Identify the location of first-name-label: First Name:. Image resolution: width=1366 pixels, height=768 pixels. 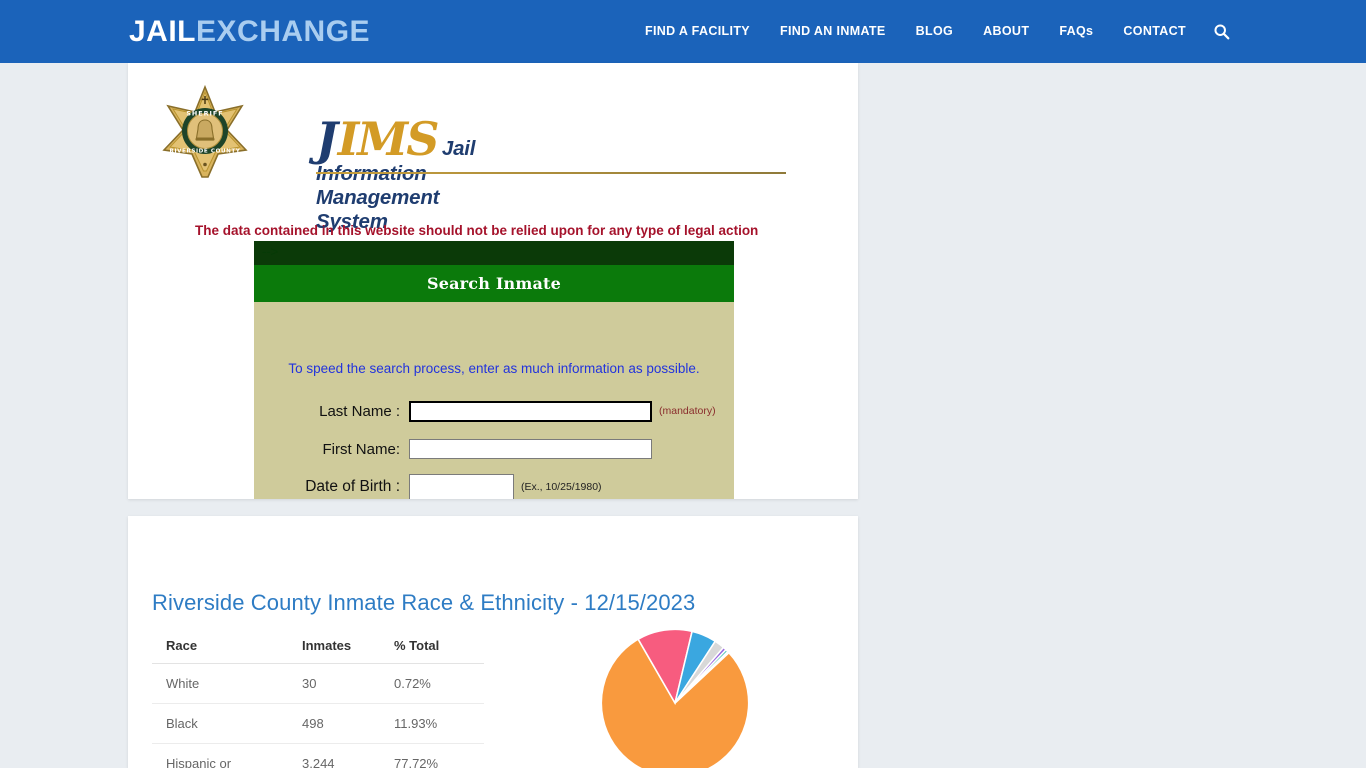
(361, 449).